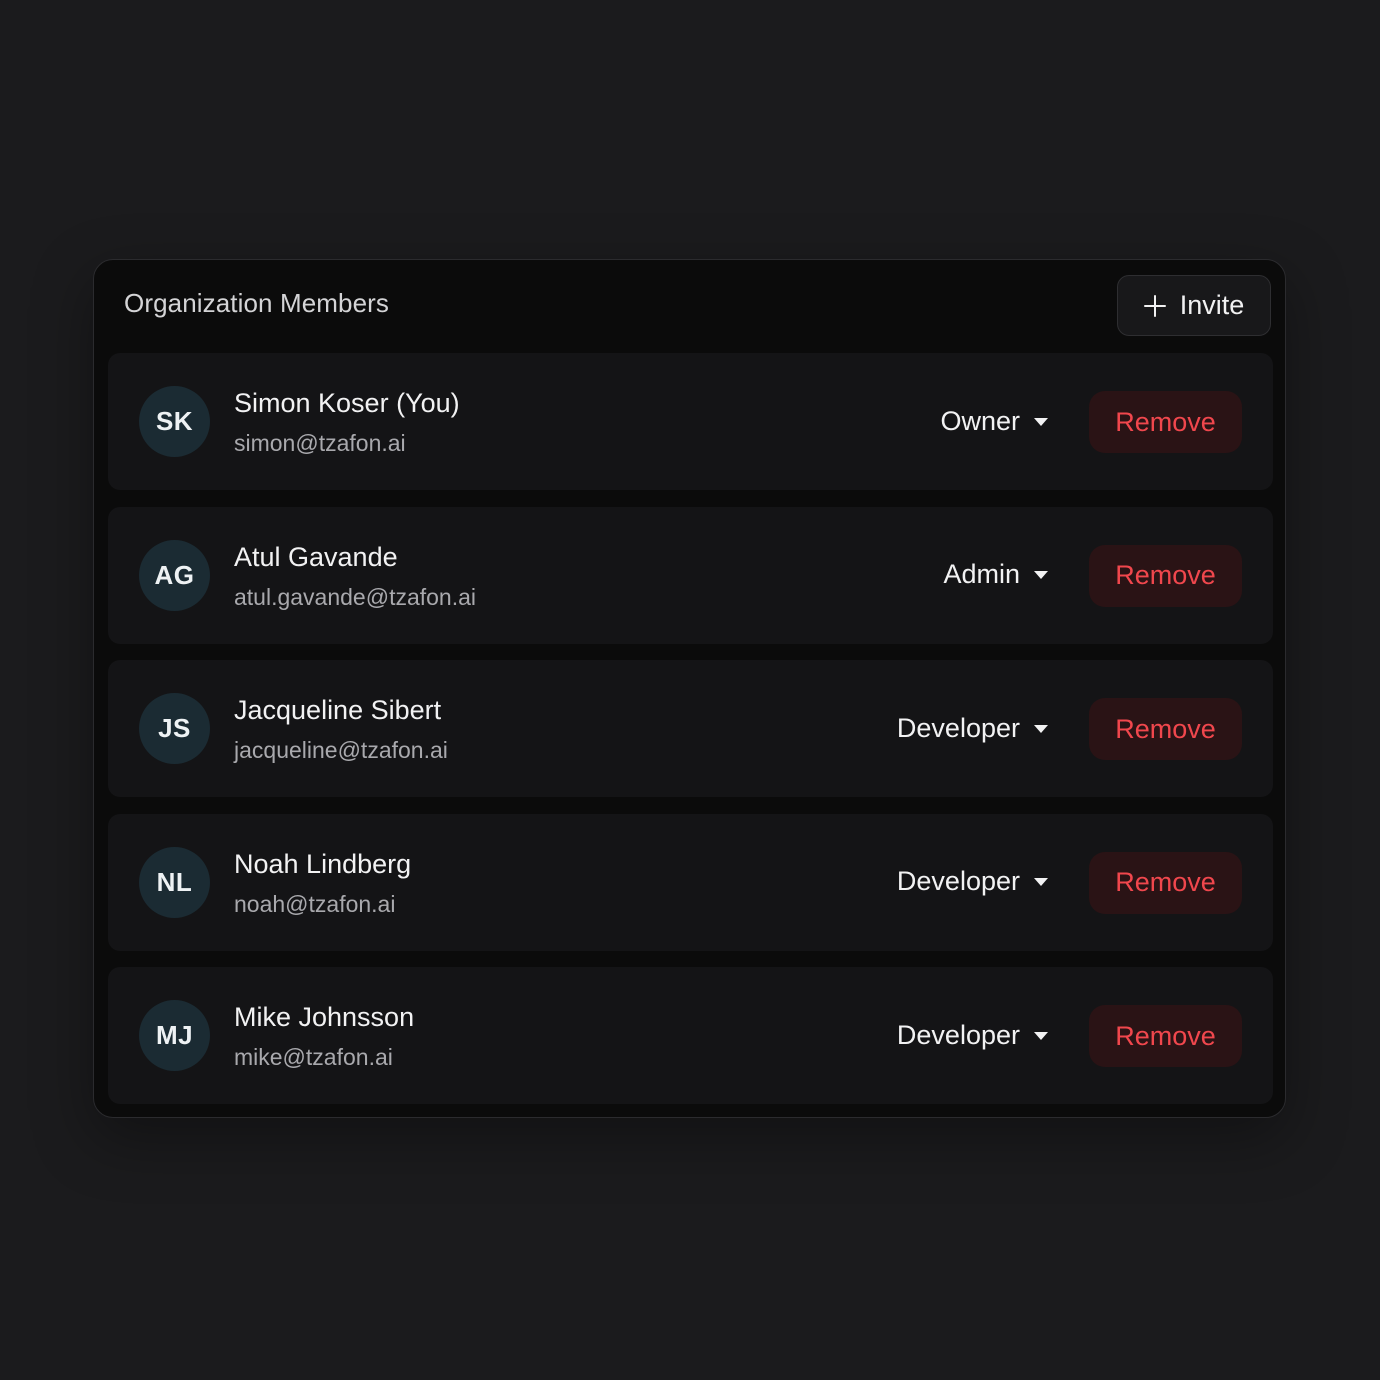 The image size is (1380, 1380). What do you see at coordinates (1154, 305) in the screenshot?
I see `plus-icon` at bounding box center [1154, 305].